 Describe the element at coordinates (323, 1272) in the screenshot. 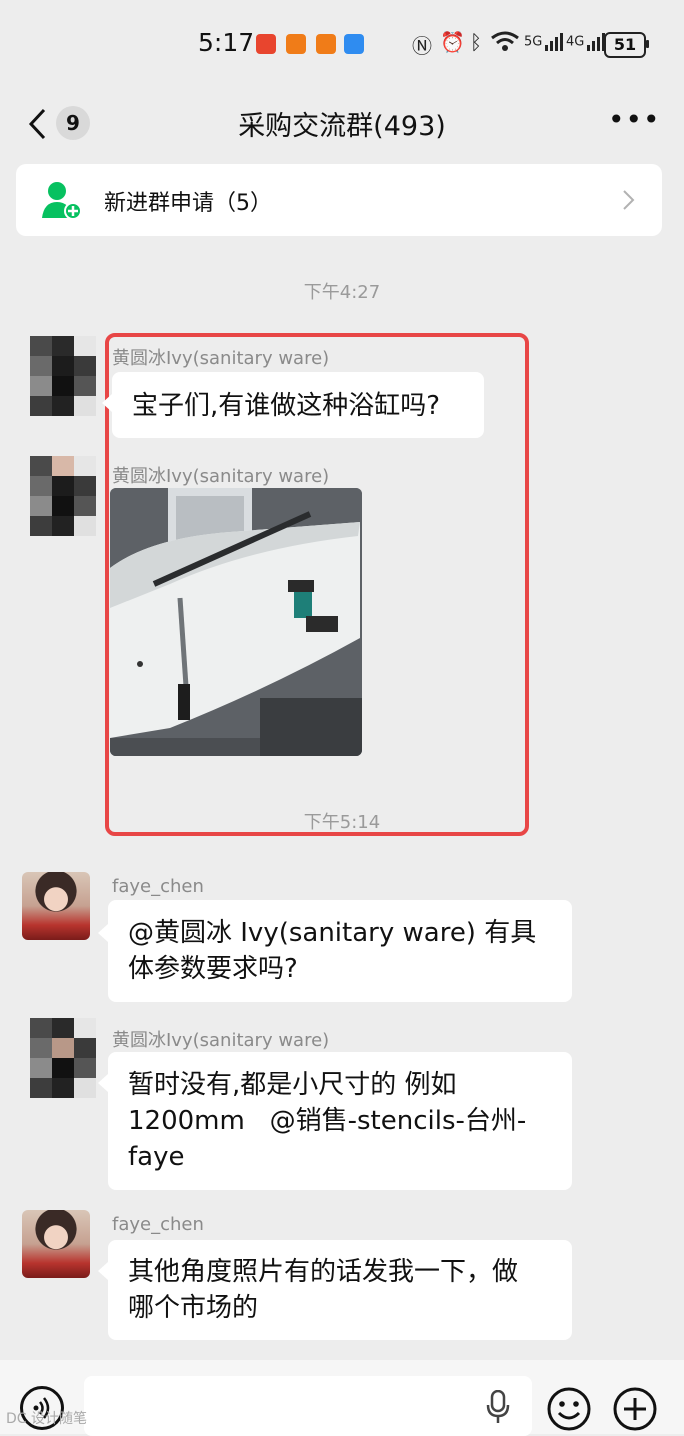

I see `message-text-line: 其他角度照片有的话发我一下，做` at that location.